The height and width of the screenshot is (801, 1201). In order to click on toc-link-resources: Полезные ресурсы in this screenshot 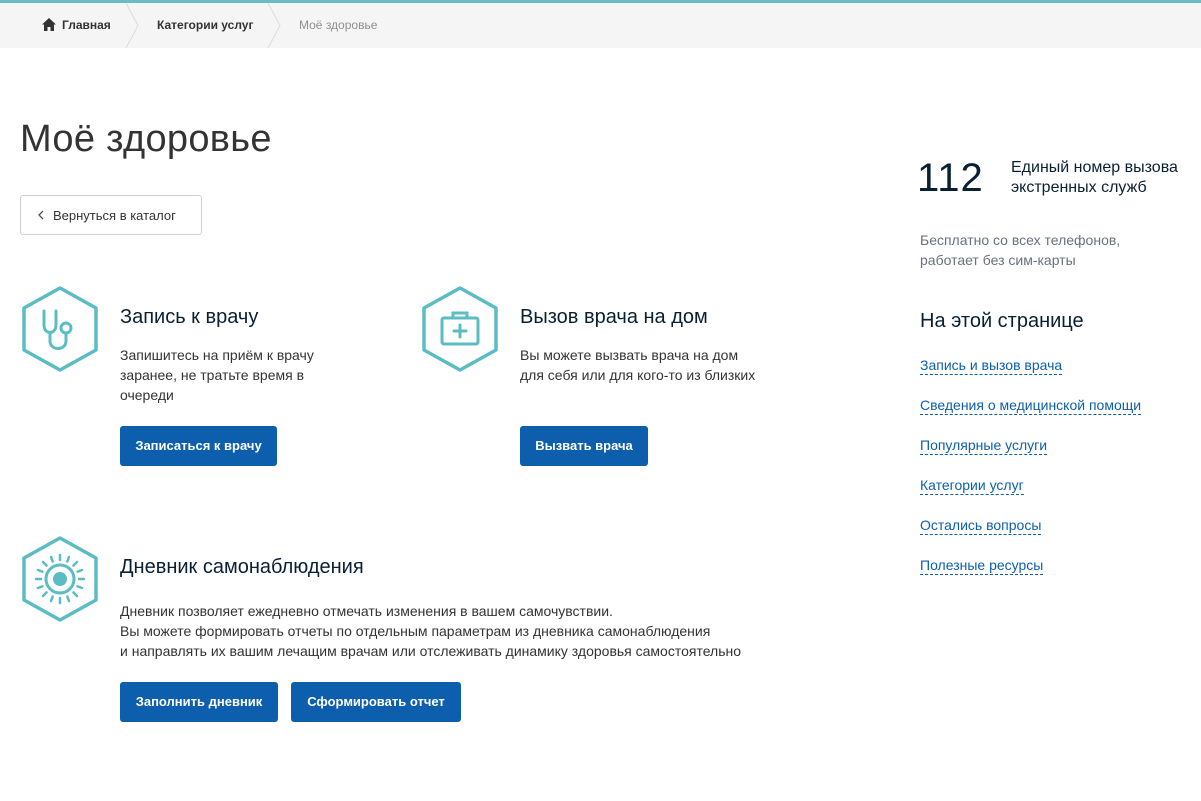, I will do `click(982, 565)`.